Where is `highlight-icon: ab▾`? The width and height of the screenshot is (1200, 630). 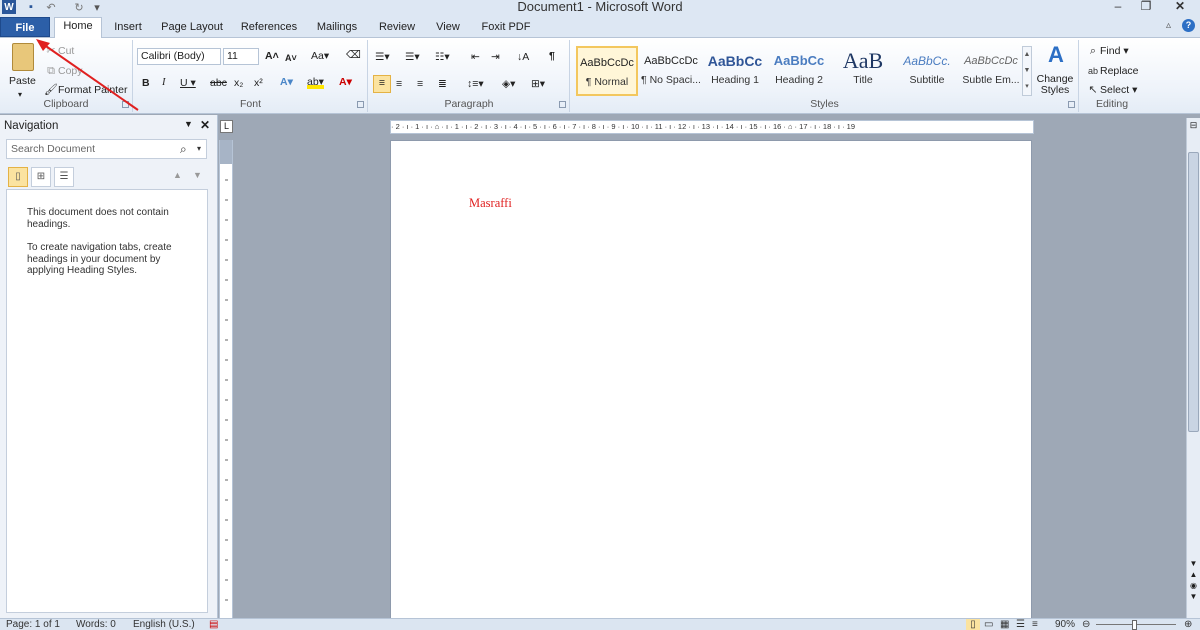 highlight-icon: ab▾ is located at coordinates (315, 82).